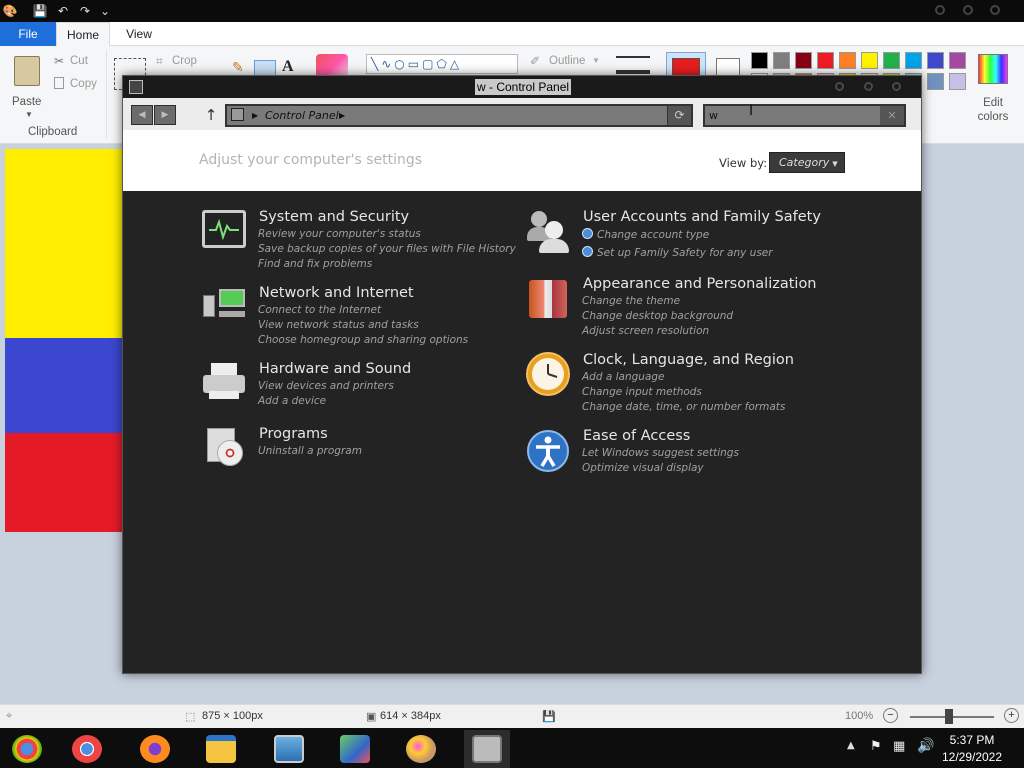  I want to click on network-computers-icon, so click(224, 308).